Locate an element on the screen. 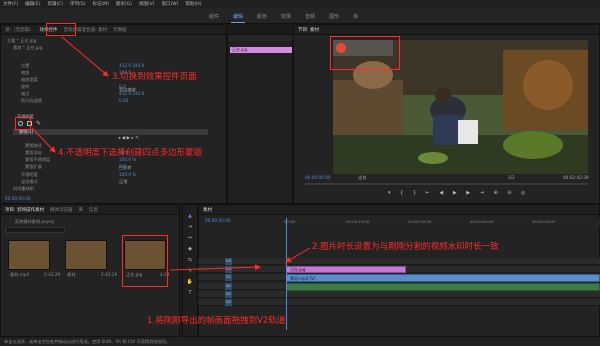 This screenshot has width=600, height=346. annotation-step-1: 1.将刚刚导出的帧画面拖拽到V2轨道 is located at coordinates (216, 321).